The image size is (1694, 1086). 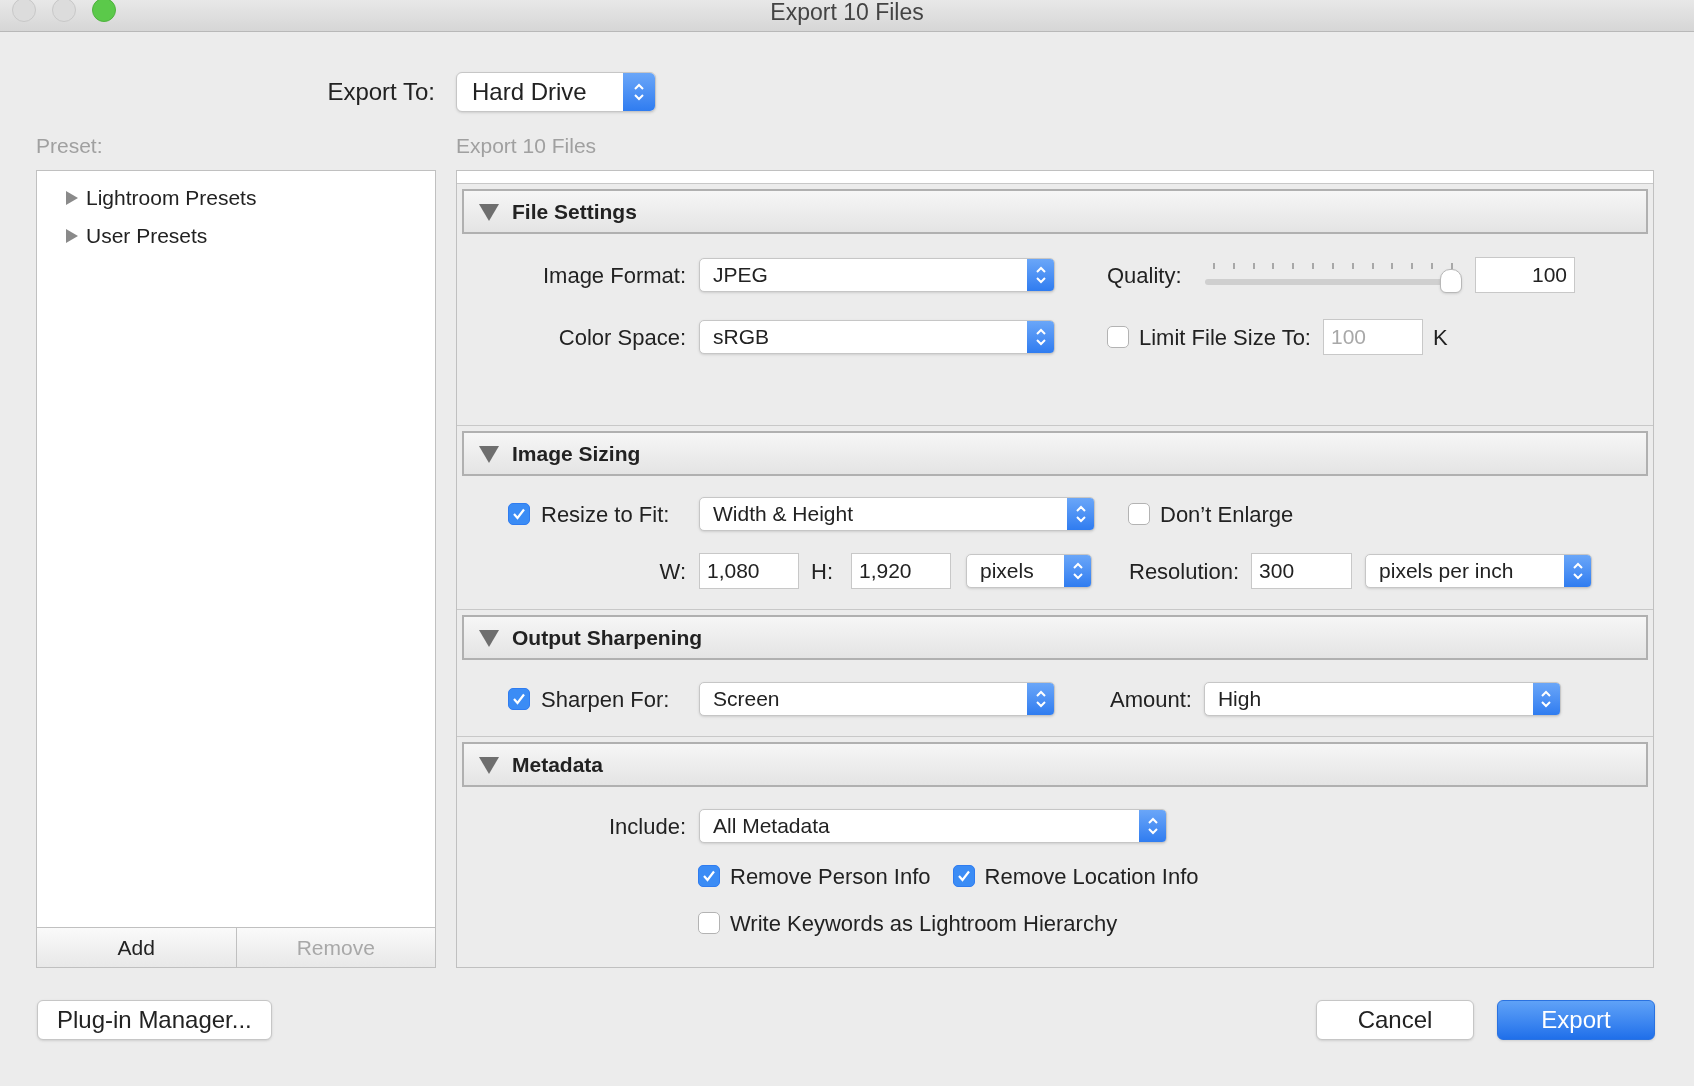 I want to click on field-label: Resolution:, so click(x=1184, y=571).